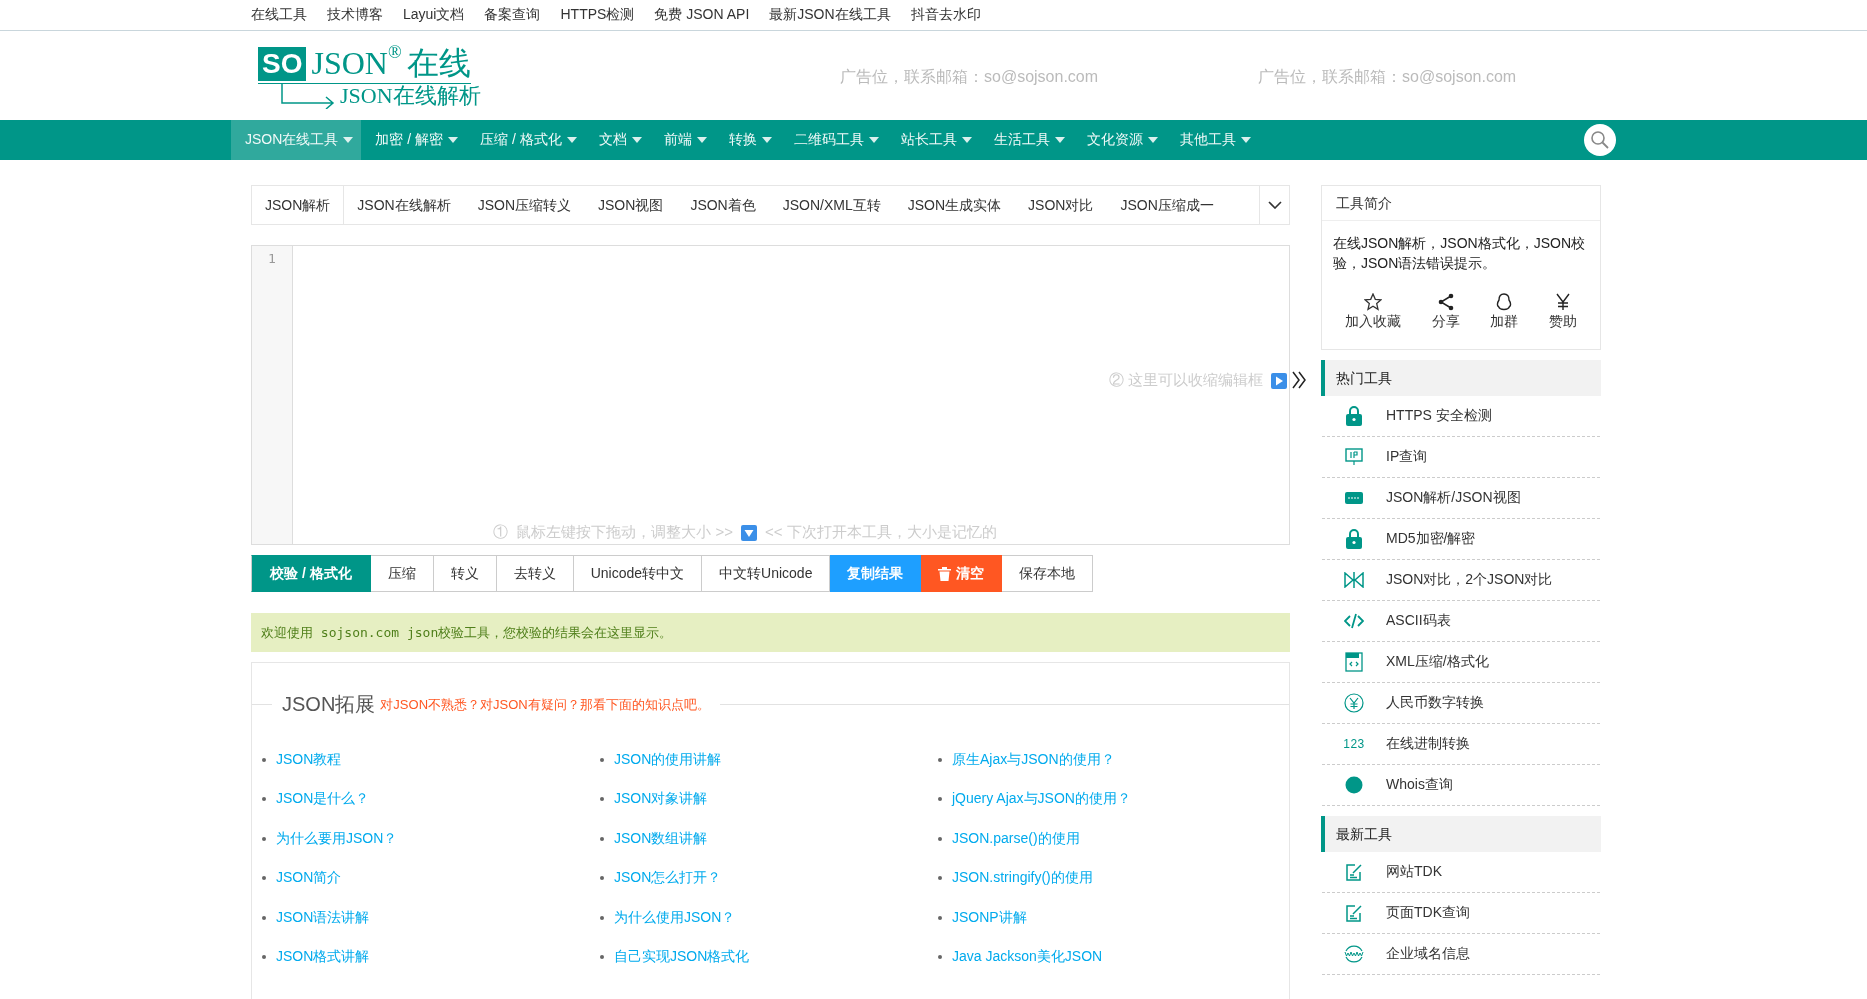 This screenshot has height=999, width=1867. Describe the element at coordinates (355, 15) in the screenshot. I see `top-link: 技术博客` at that location.